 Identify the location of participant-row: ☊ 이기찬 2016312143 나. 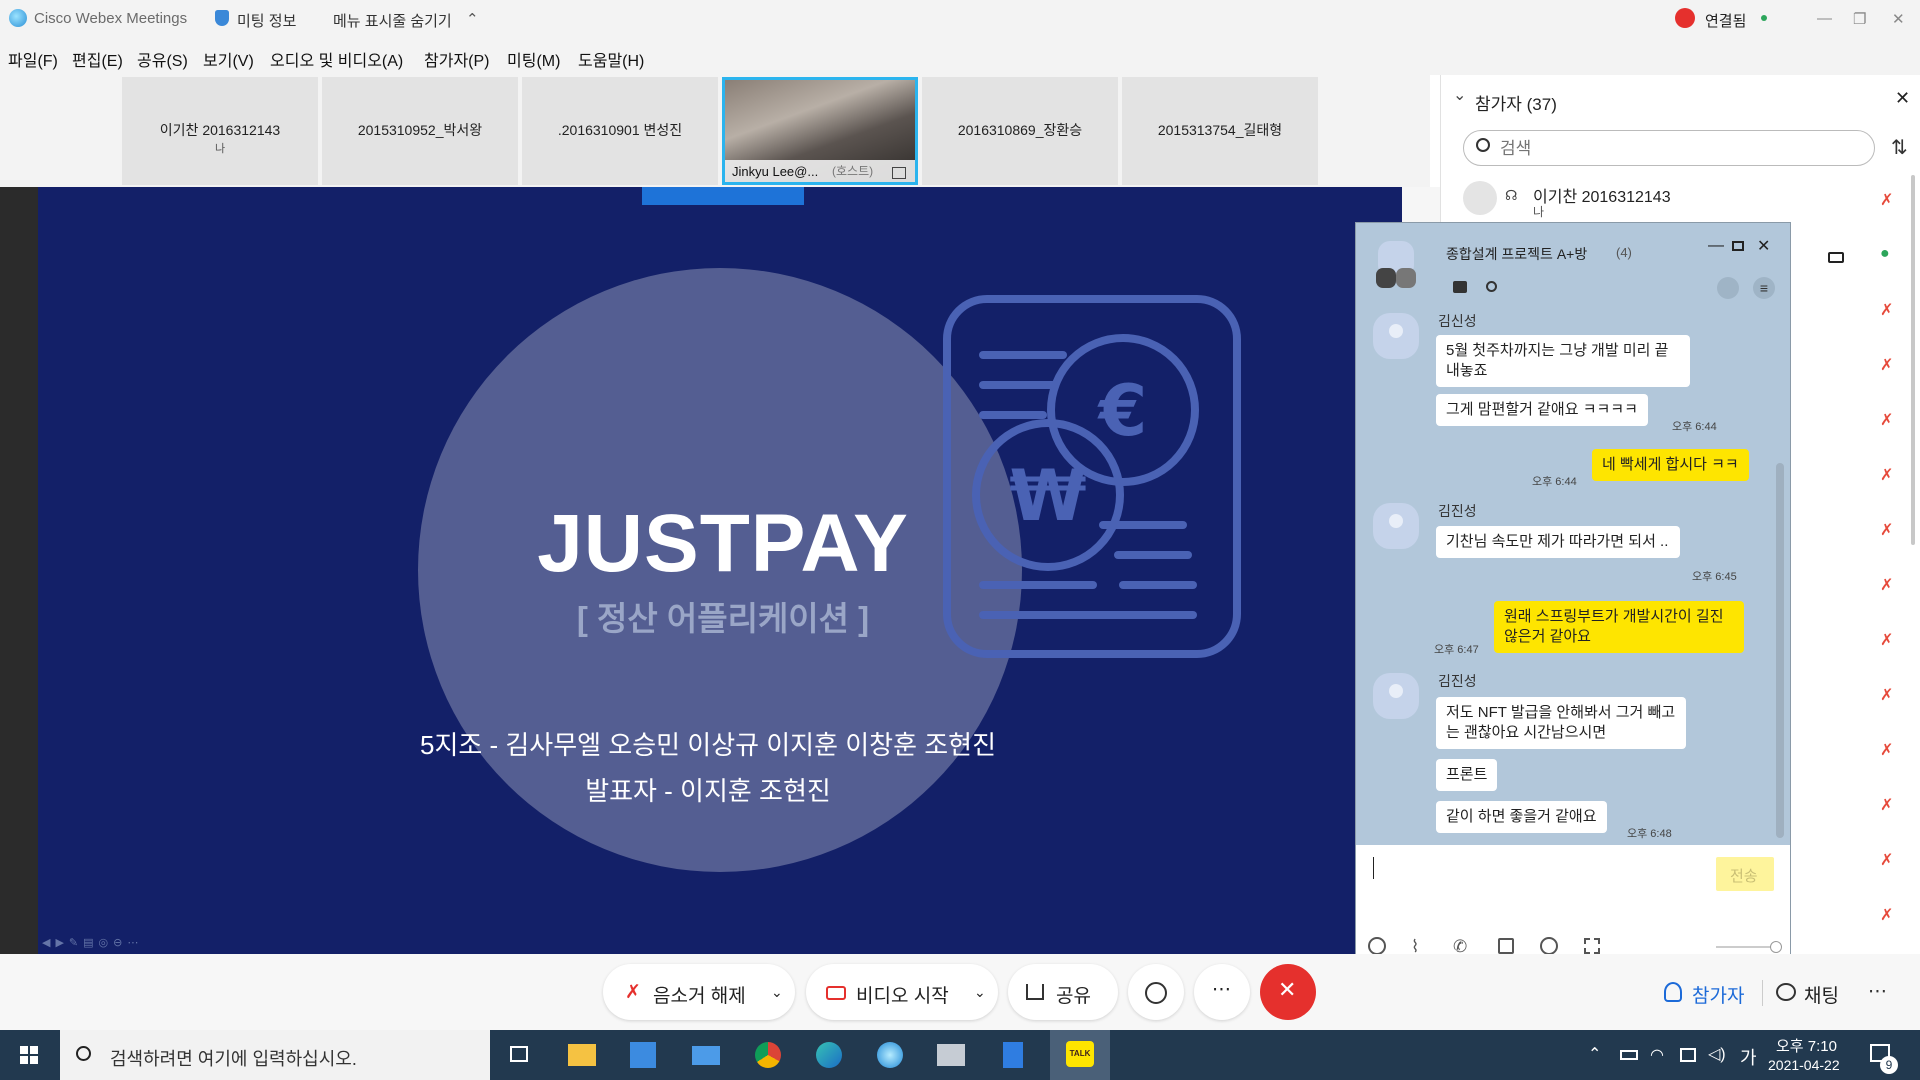
(1676, 197).